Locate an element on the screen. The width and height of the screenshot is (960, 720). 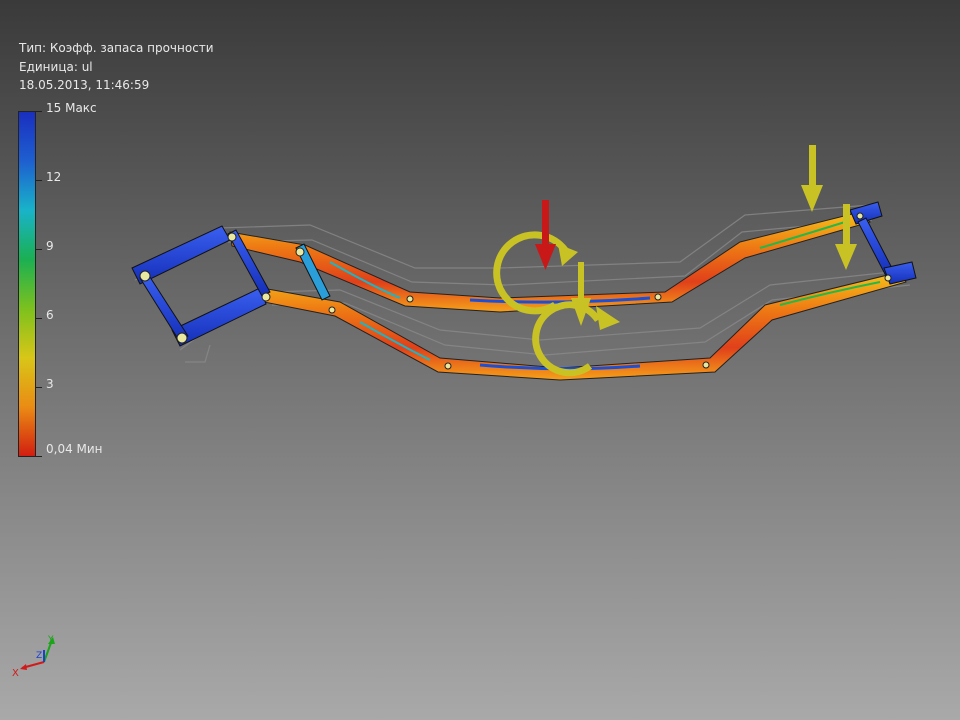
z-axis-label: Z is located at coordinates (39, 656).